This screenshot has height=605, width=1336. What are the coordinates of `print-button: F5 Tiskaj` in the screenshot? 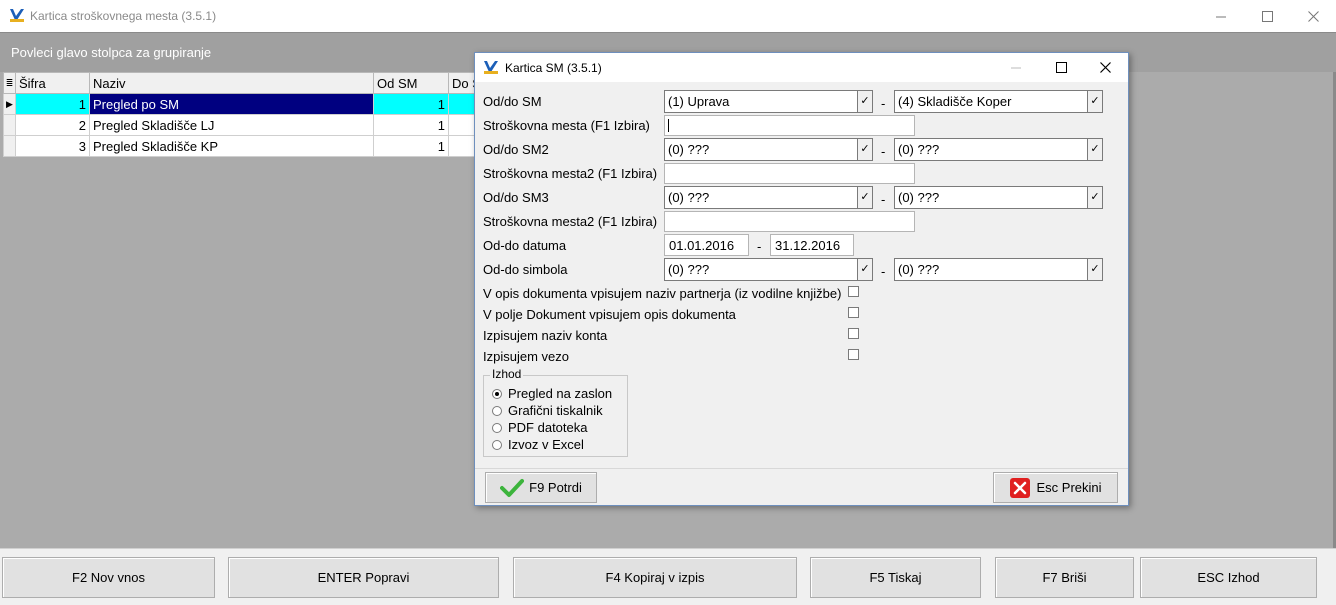 It's located at (895, 577).